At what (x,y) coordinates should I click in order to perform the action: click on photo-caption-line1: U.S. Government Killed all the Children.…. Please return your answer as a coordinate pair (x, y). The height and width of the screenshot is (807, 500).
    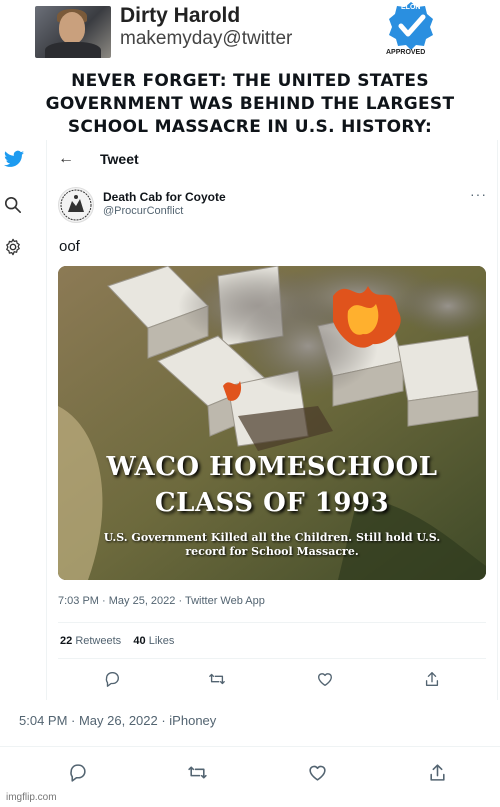
    Looking at the image, I should click on (272, 537).